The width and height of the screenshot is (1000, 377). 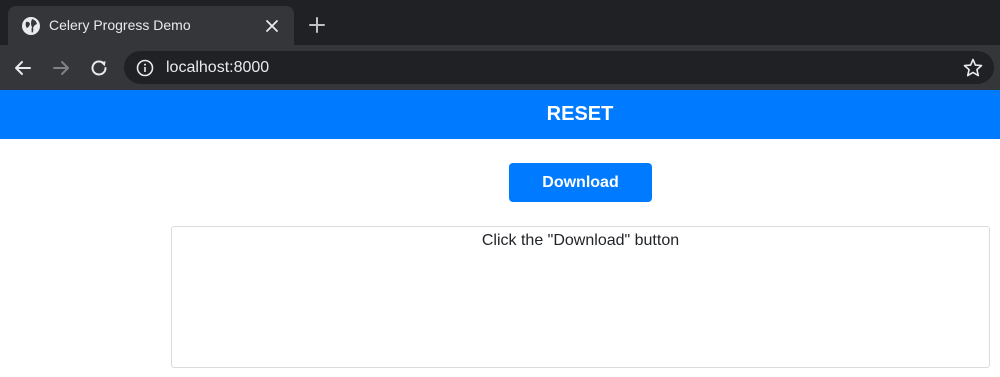 I want to click on tab-strip: Celery Progress Demo, so click(x=500, y=22).